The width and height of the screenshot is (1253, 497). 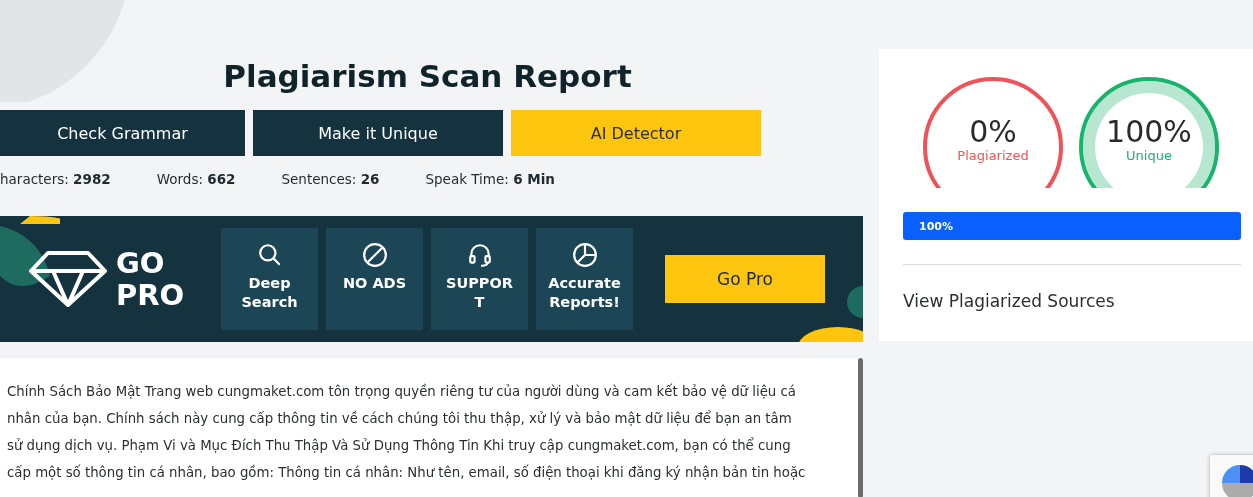 What do you see at coordinates (745, 279) in the screenshot?
I see `go-pro-button: Go Pro` at bounding box center [745, 279].